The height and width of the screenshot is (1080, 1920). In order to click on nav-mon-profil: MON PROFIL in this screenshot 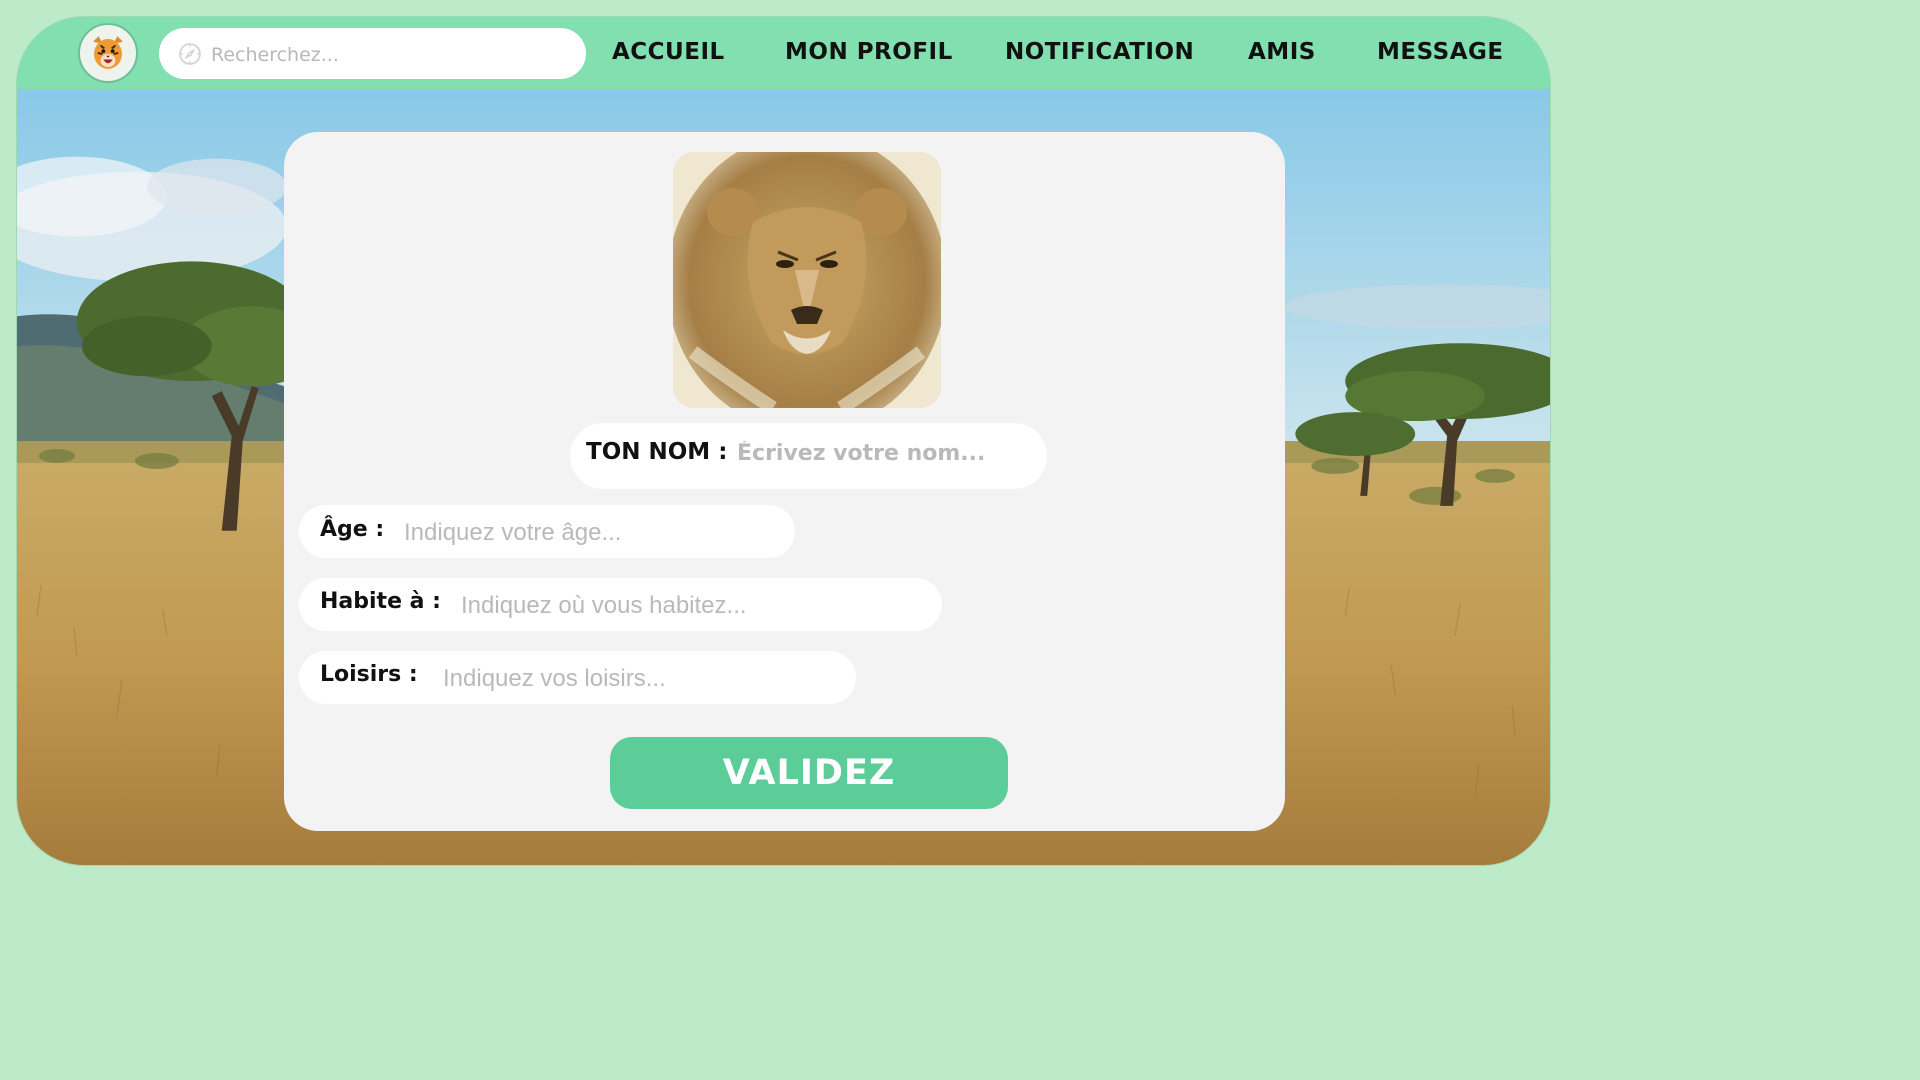, I will do `click(869, 52)`.